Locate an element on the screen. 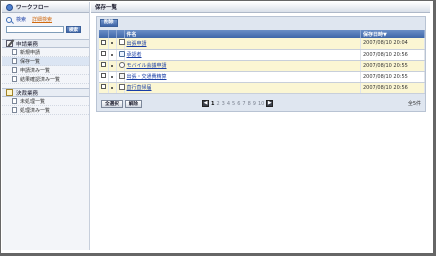  row-name-link: 直行直帰届 is located at coordinates (139, 88).